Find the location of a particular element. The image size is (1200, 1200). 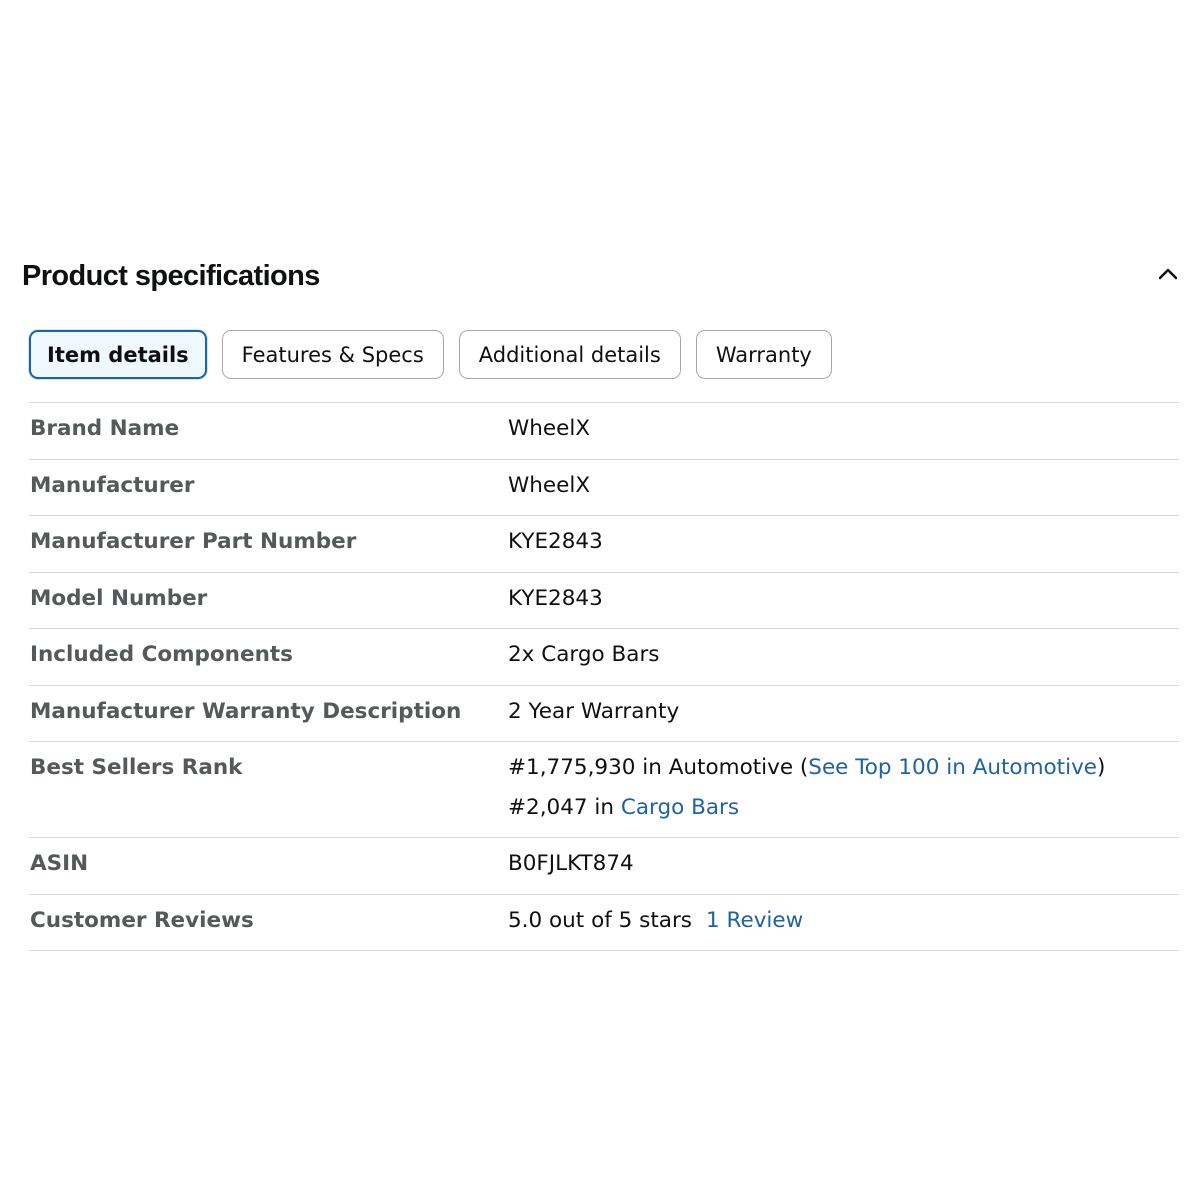

spec-label: Best Sellers Rank is located at coordinates (136, 767).